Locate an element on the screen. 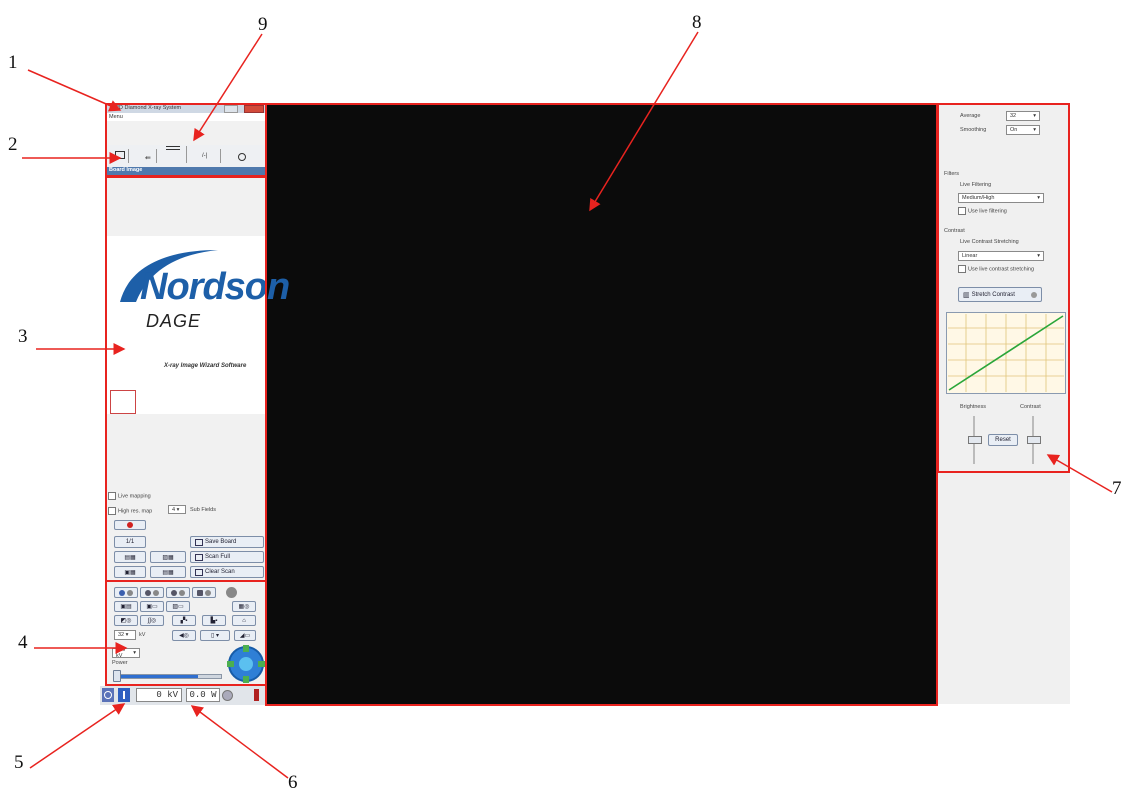 This screenshot has height=794, width=1122. callout-number-3: 3 is located at coordinates (23, 336).